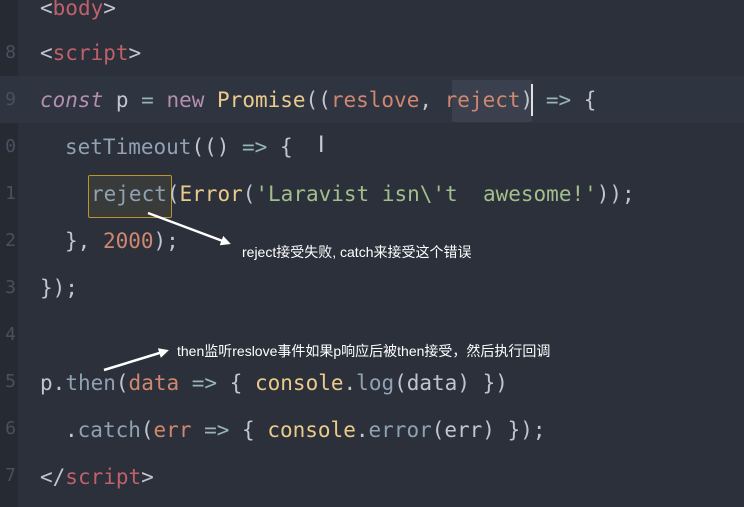 This screenshot has width=744, height=507. I want to click on then-arrow-icon, so click(136, 360).